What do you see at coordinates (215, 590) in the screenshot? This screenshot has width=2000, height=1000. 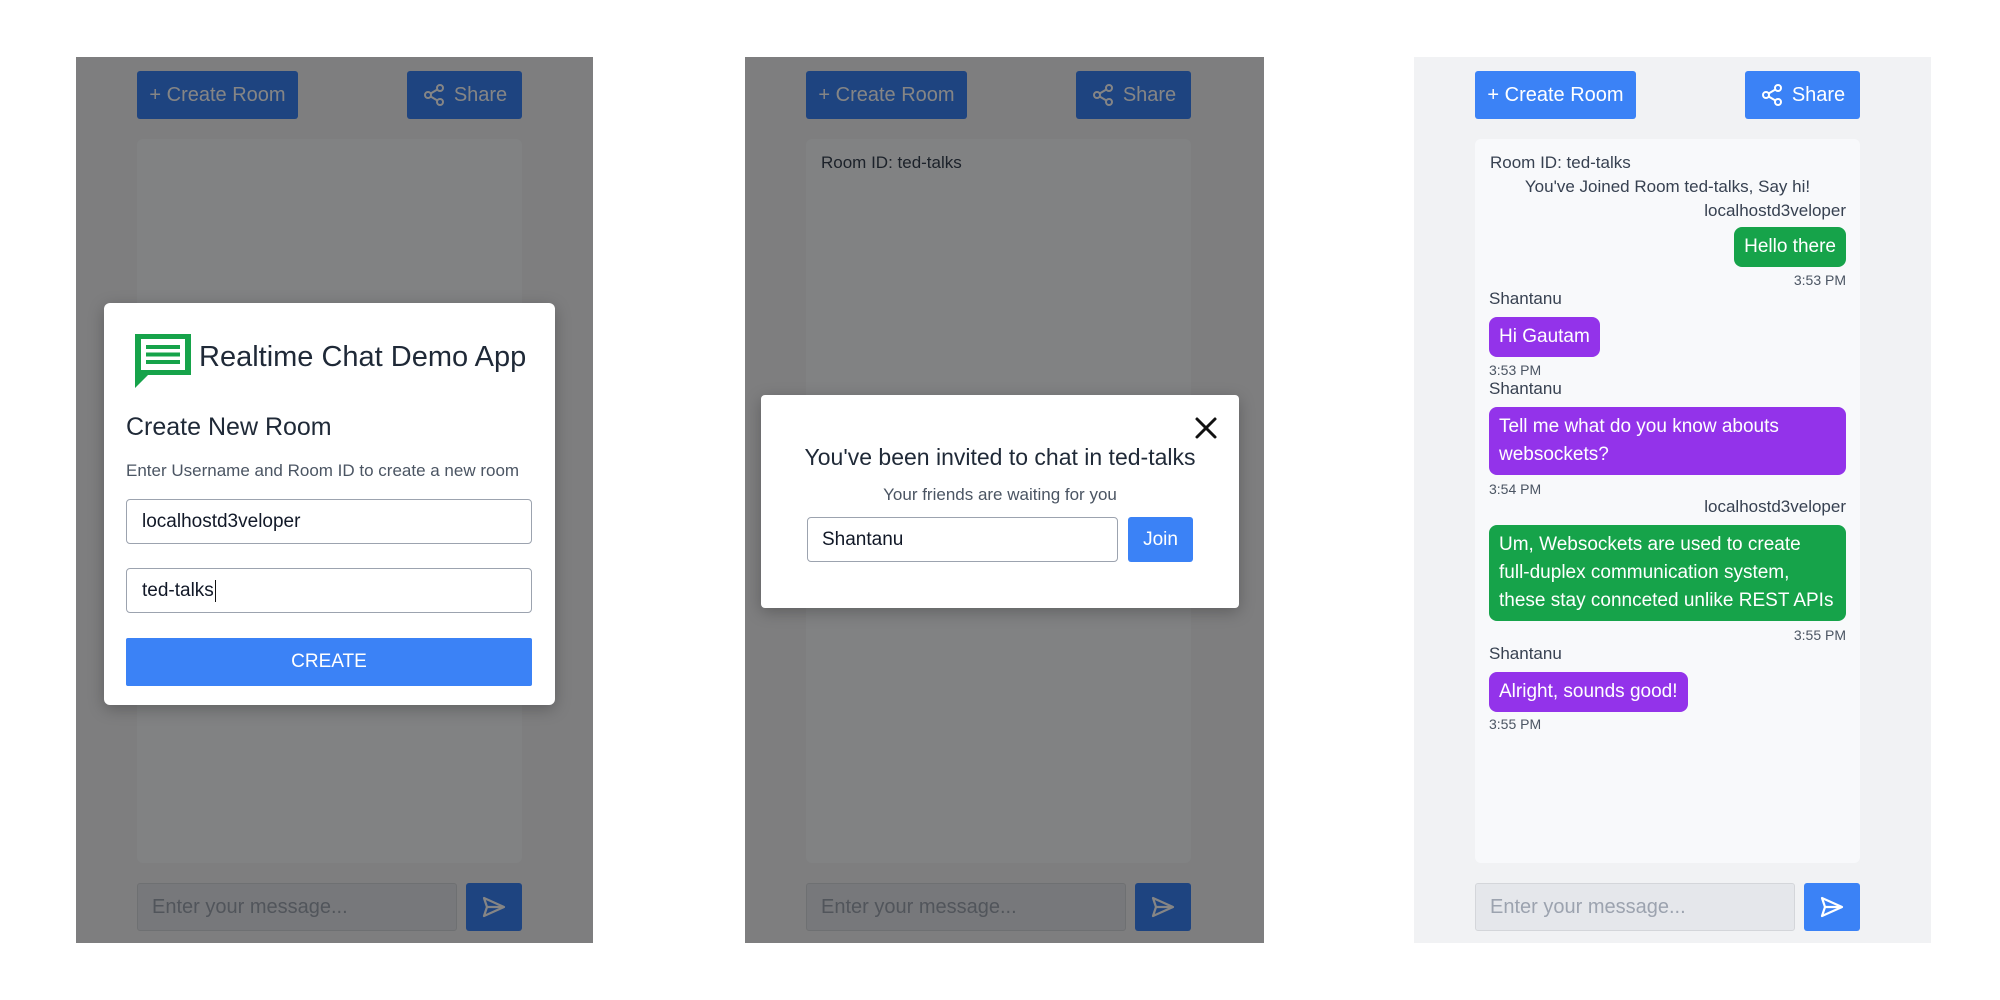 I see `text-caret` at bounding box center [215, 590].